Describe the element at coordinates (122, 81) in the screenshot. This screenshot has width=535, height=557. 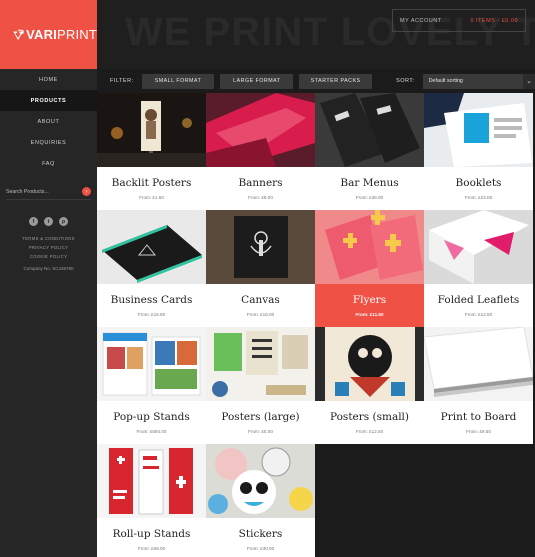
I see `filter-label: FILTER:` at that location.